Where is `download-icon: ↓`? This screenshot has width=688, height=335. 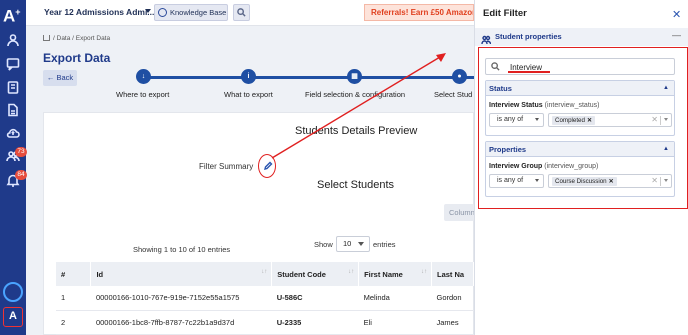
download-icon: ↓ is located at coordinates (143, 76).